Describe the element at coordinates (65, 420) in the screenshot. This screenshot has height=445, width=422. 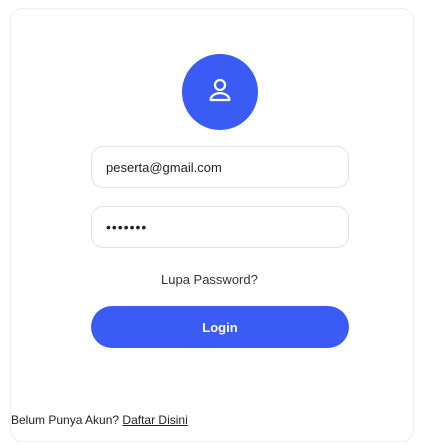
I see `register-prompt-text: Belum Punya Akun?` at that location.